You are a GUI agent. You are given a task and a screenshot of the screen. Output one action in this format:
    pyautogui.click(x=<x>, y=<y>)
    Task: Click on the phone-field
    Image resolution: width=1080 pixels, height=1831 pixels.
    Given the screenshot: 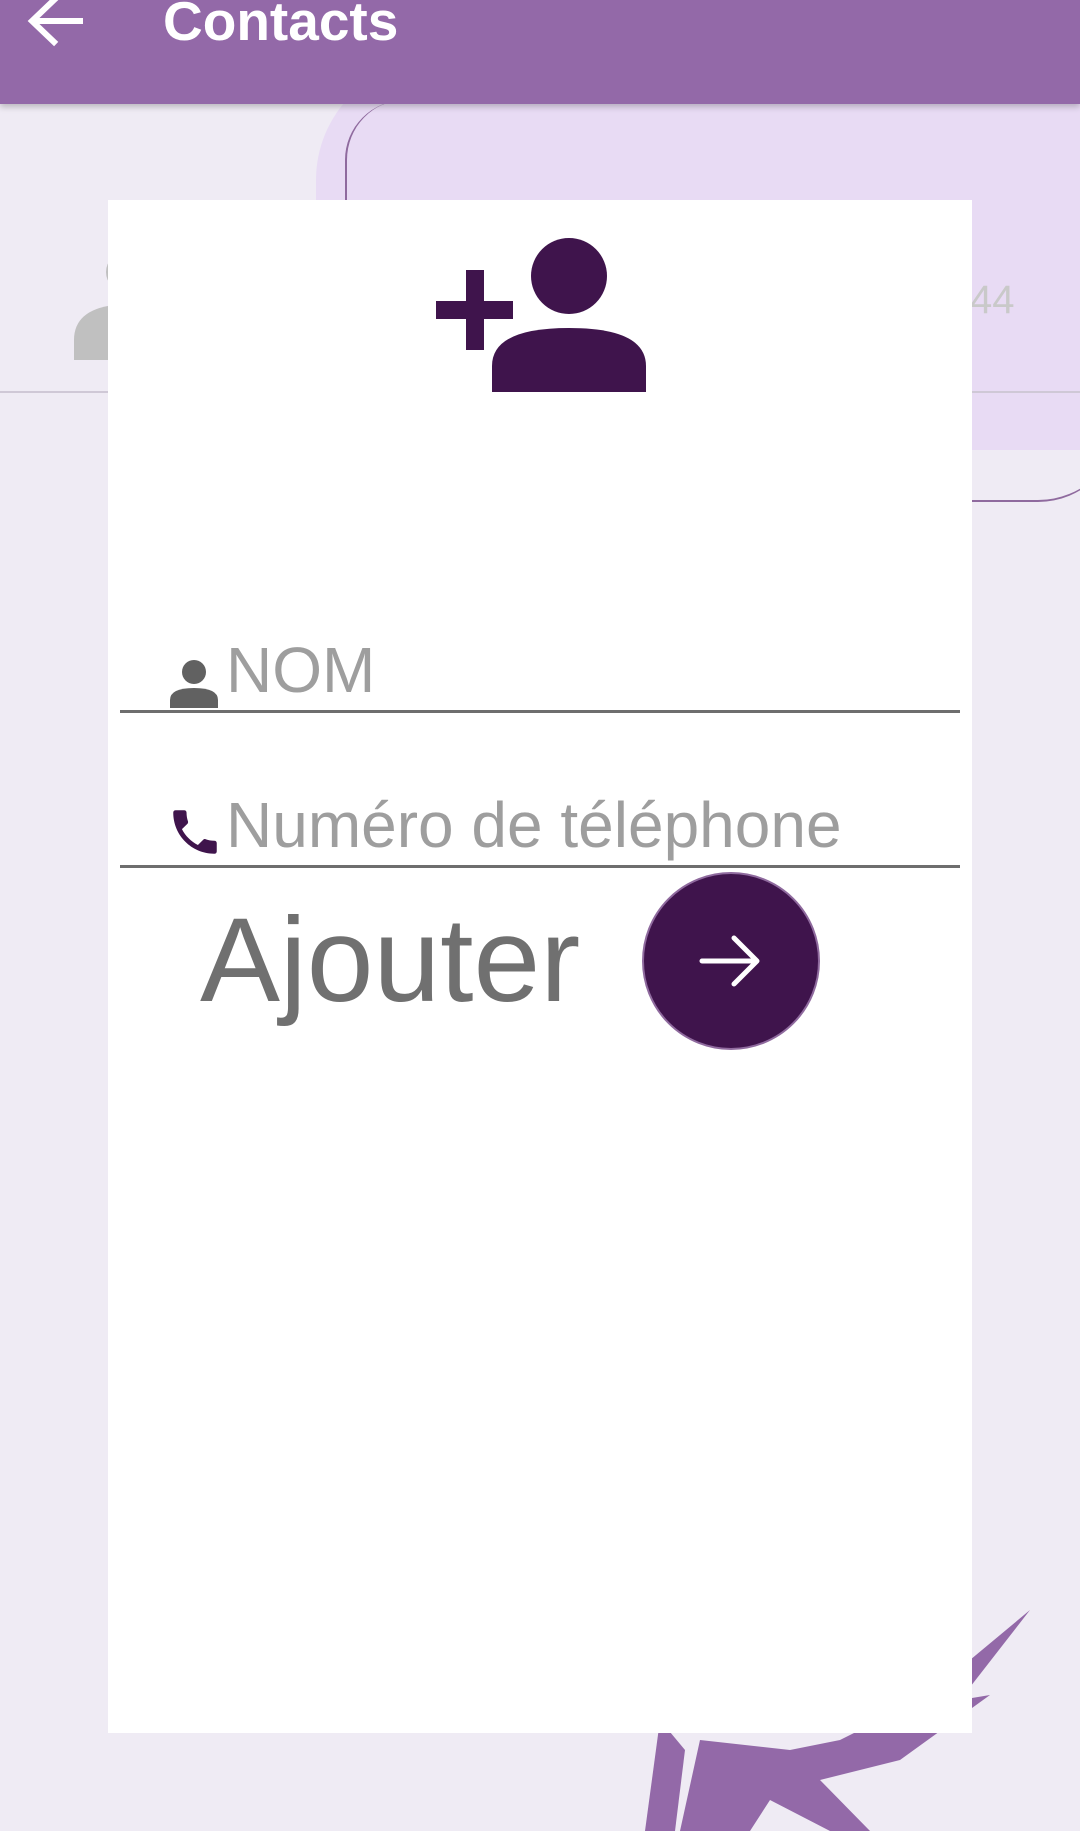 What is the action you would take?
    pyautogui.click(x=540, y=821)
    